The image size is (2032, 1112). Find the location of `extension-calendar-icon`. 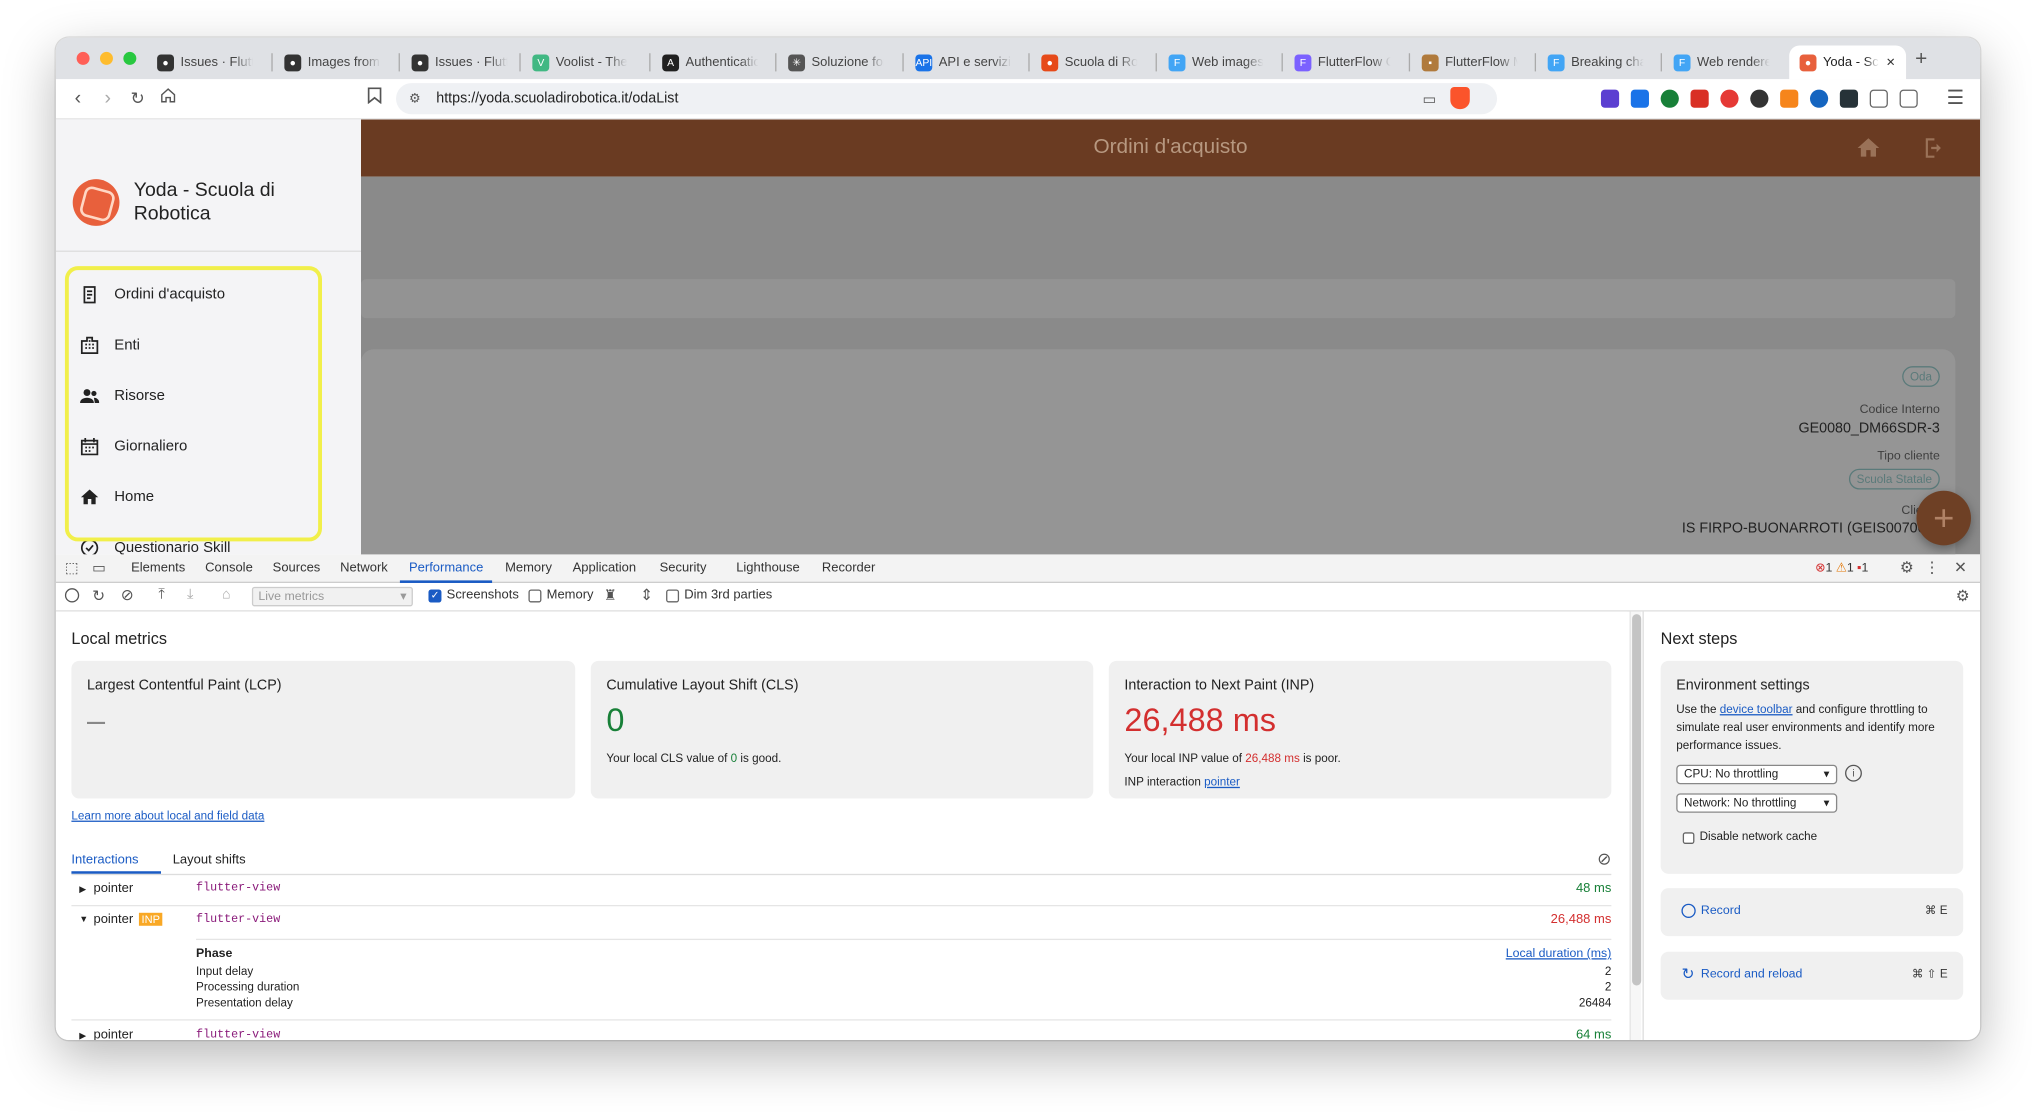

extension-calendar-icon is located at coordinates (1699, 98).